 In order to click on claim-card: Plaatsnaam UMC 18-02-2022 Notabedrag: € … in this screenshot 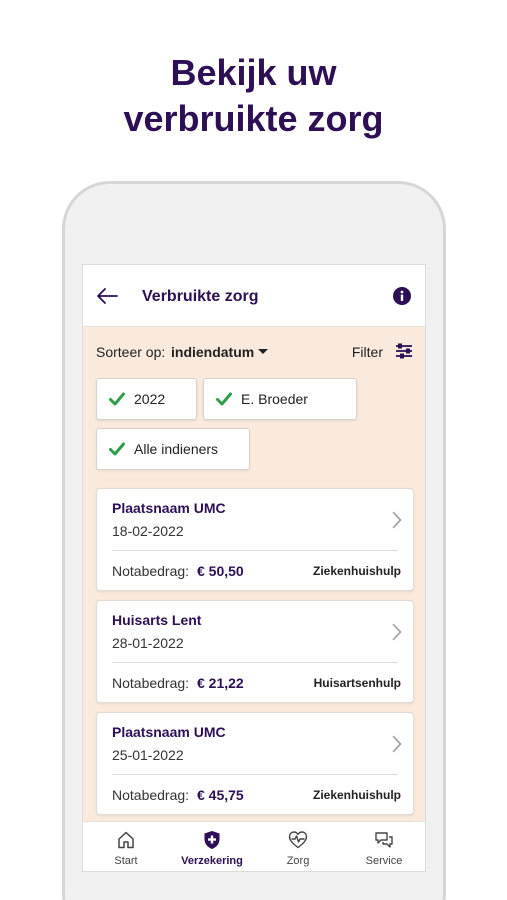, I will do `click(255, 539)`.